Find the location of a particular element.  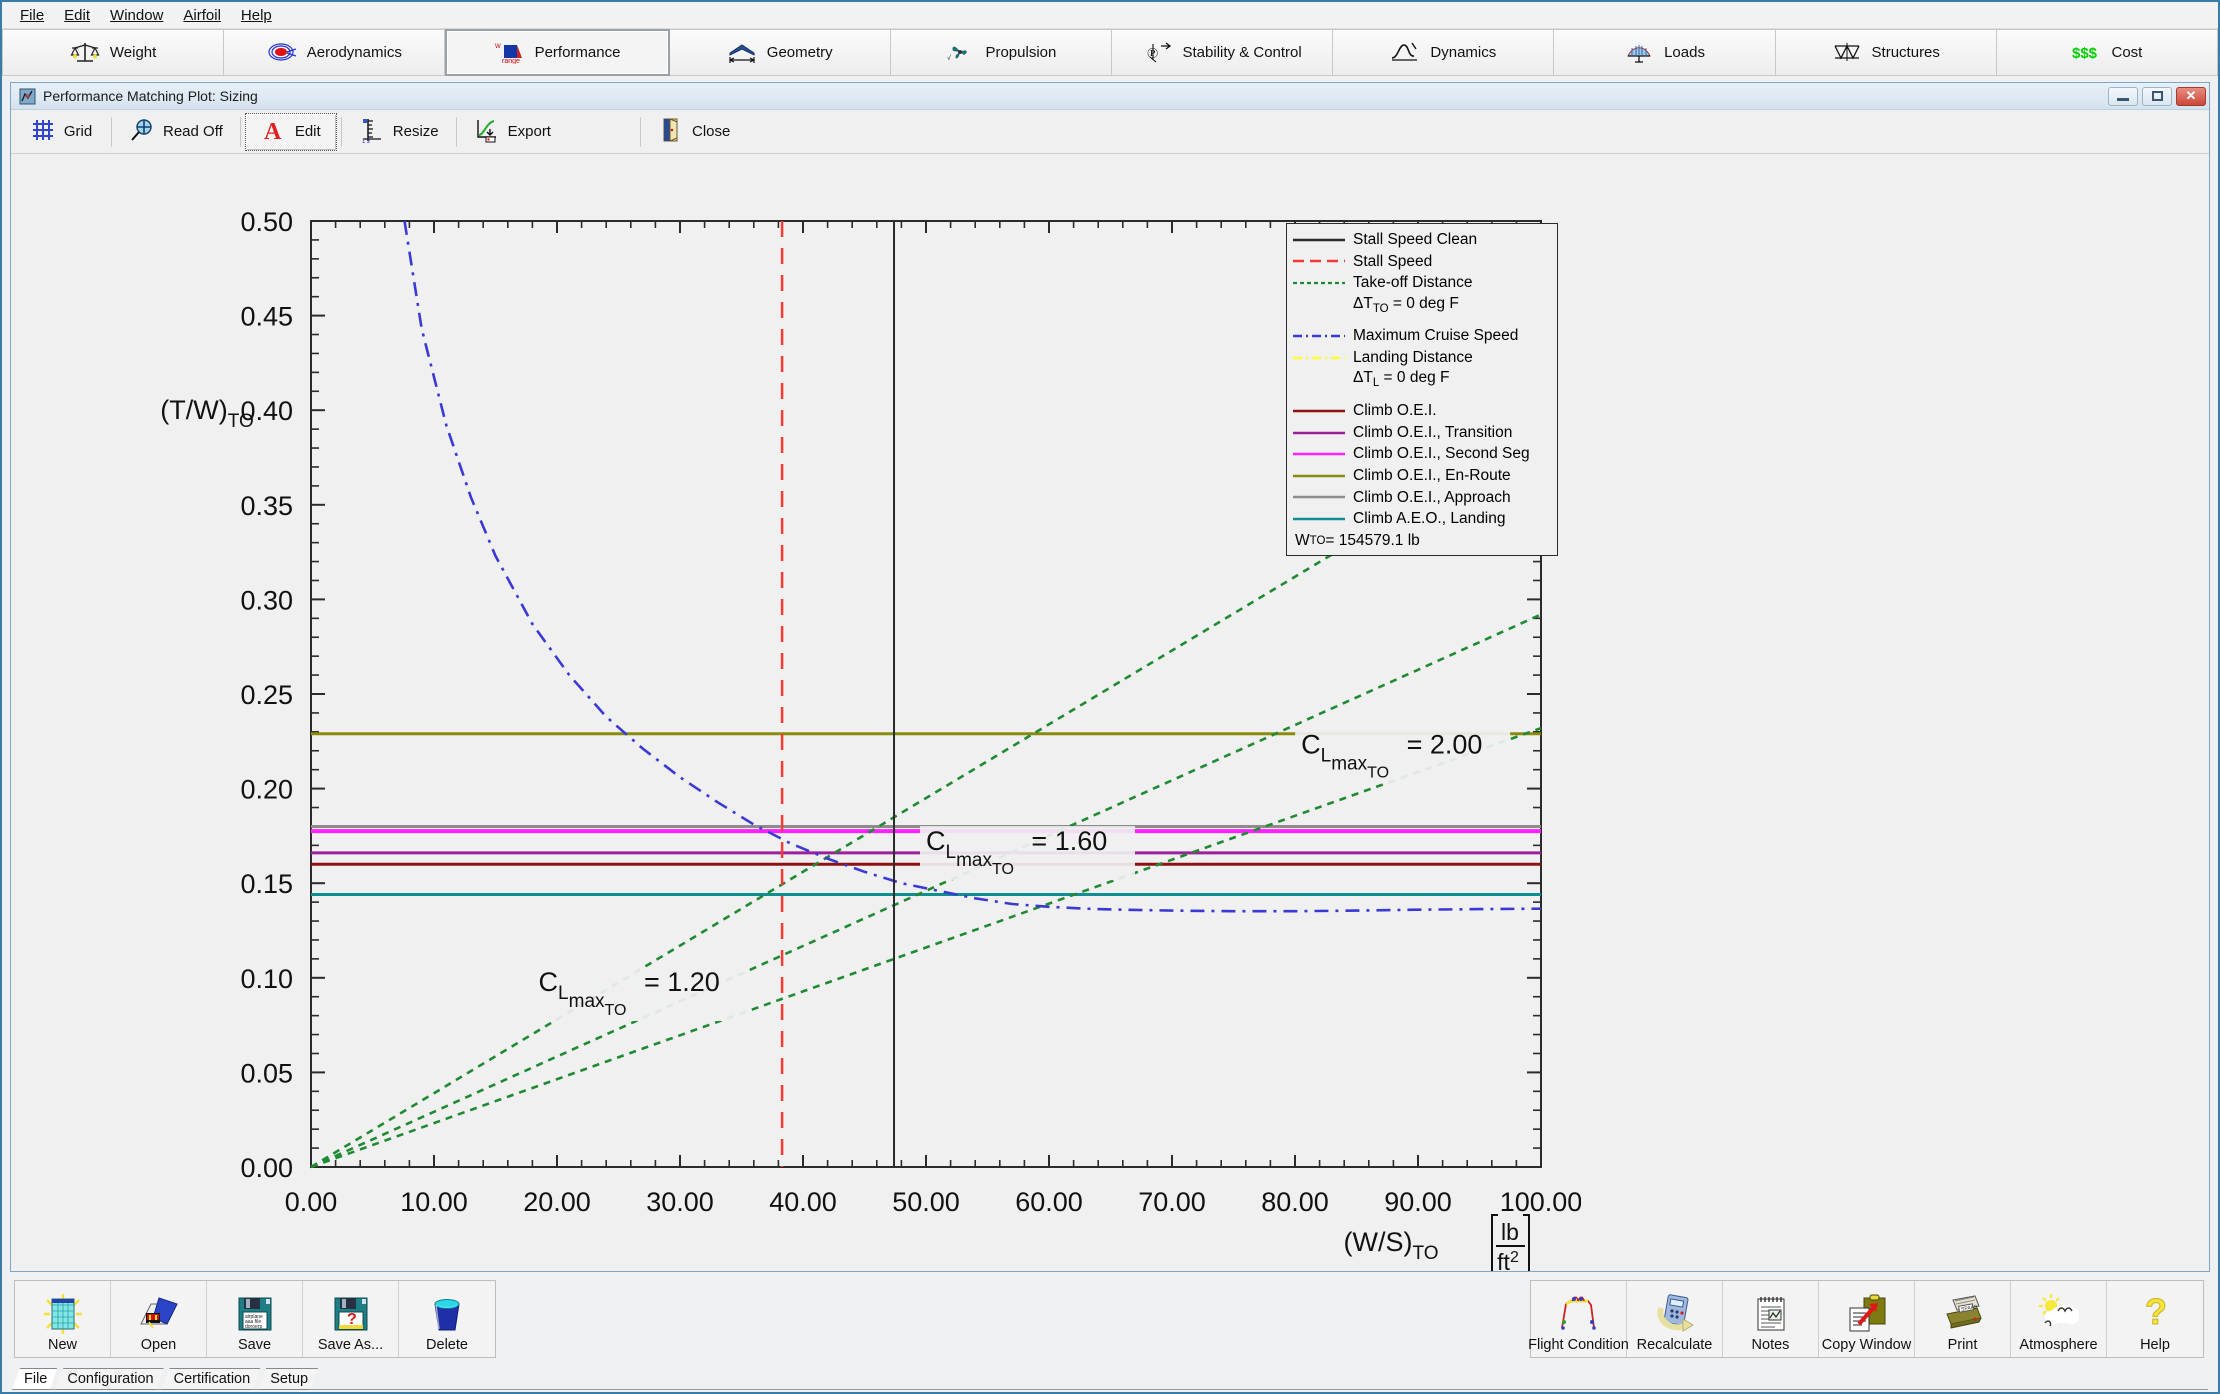

legend-row: Landing Distance is located at coordinates (1422, 358).